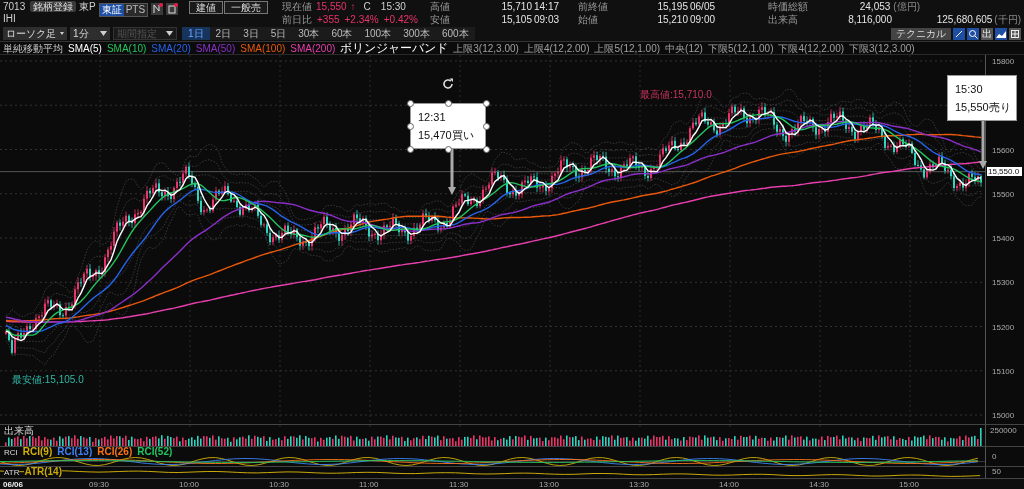 The width and height of the screenshot is (1024, 489). I want to click on axis-label: 15800, so click(1003, 61).